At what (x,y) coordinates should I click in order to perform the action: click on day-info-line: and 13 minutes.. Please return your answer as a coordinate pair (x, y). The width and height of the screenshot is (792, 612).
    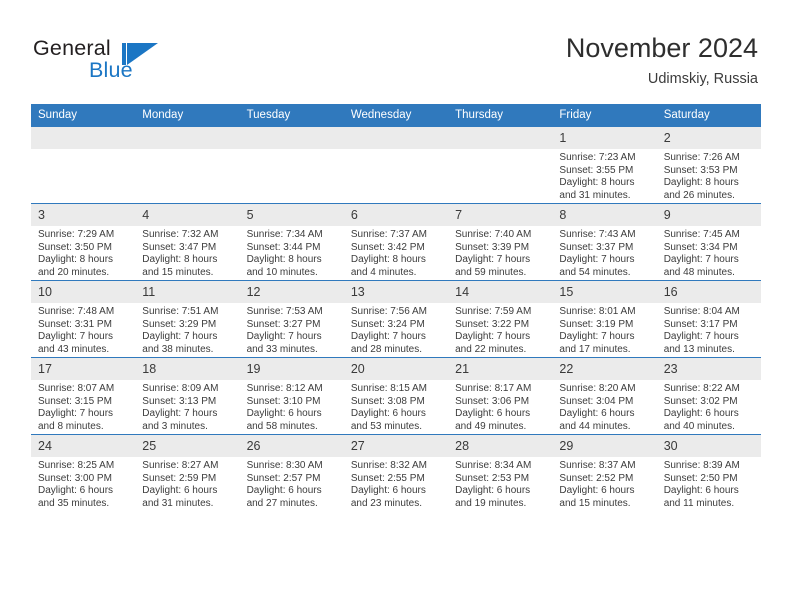
    Looking at the image, I should click on (699, 349).